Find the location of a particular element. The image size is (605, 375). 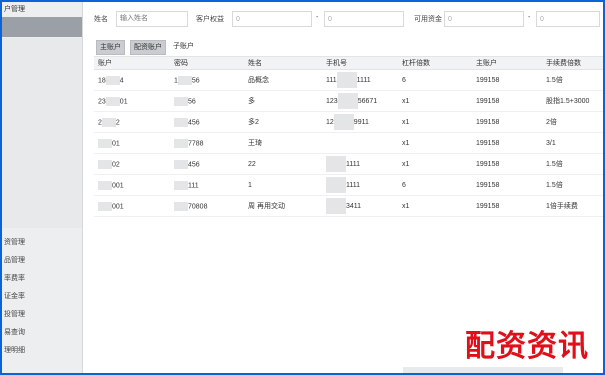

column-header-password: 密码 is located at coordinates (207, 63).